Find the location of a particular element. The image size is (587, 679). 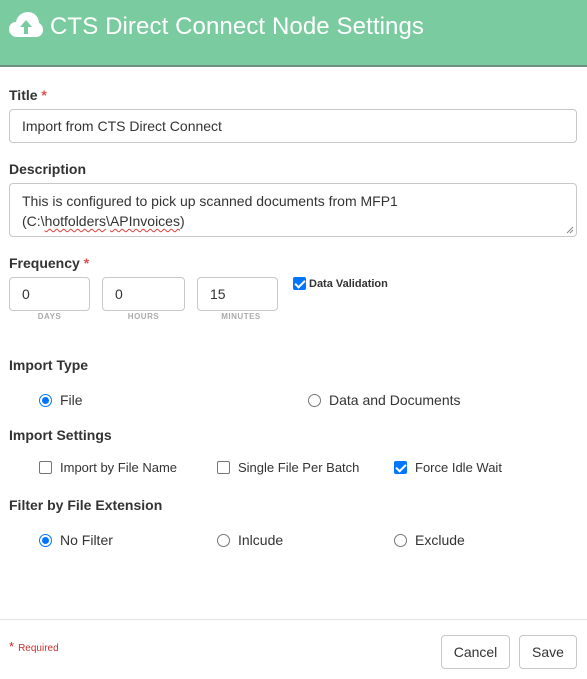

hours-input: 0 is located at coordinates (143, 294).